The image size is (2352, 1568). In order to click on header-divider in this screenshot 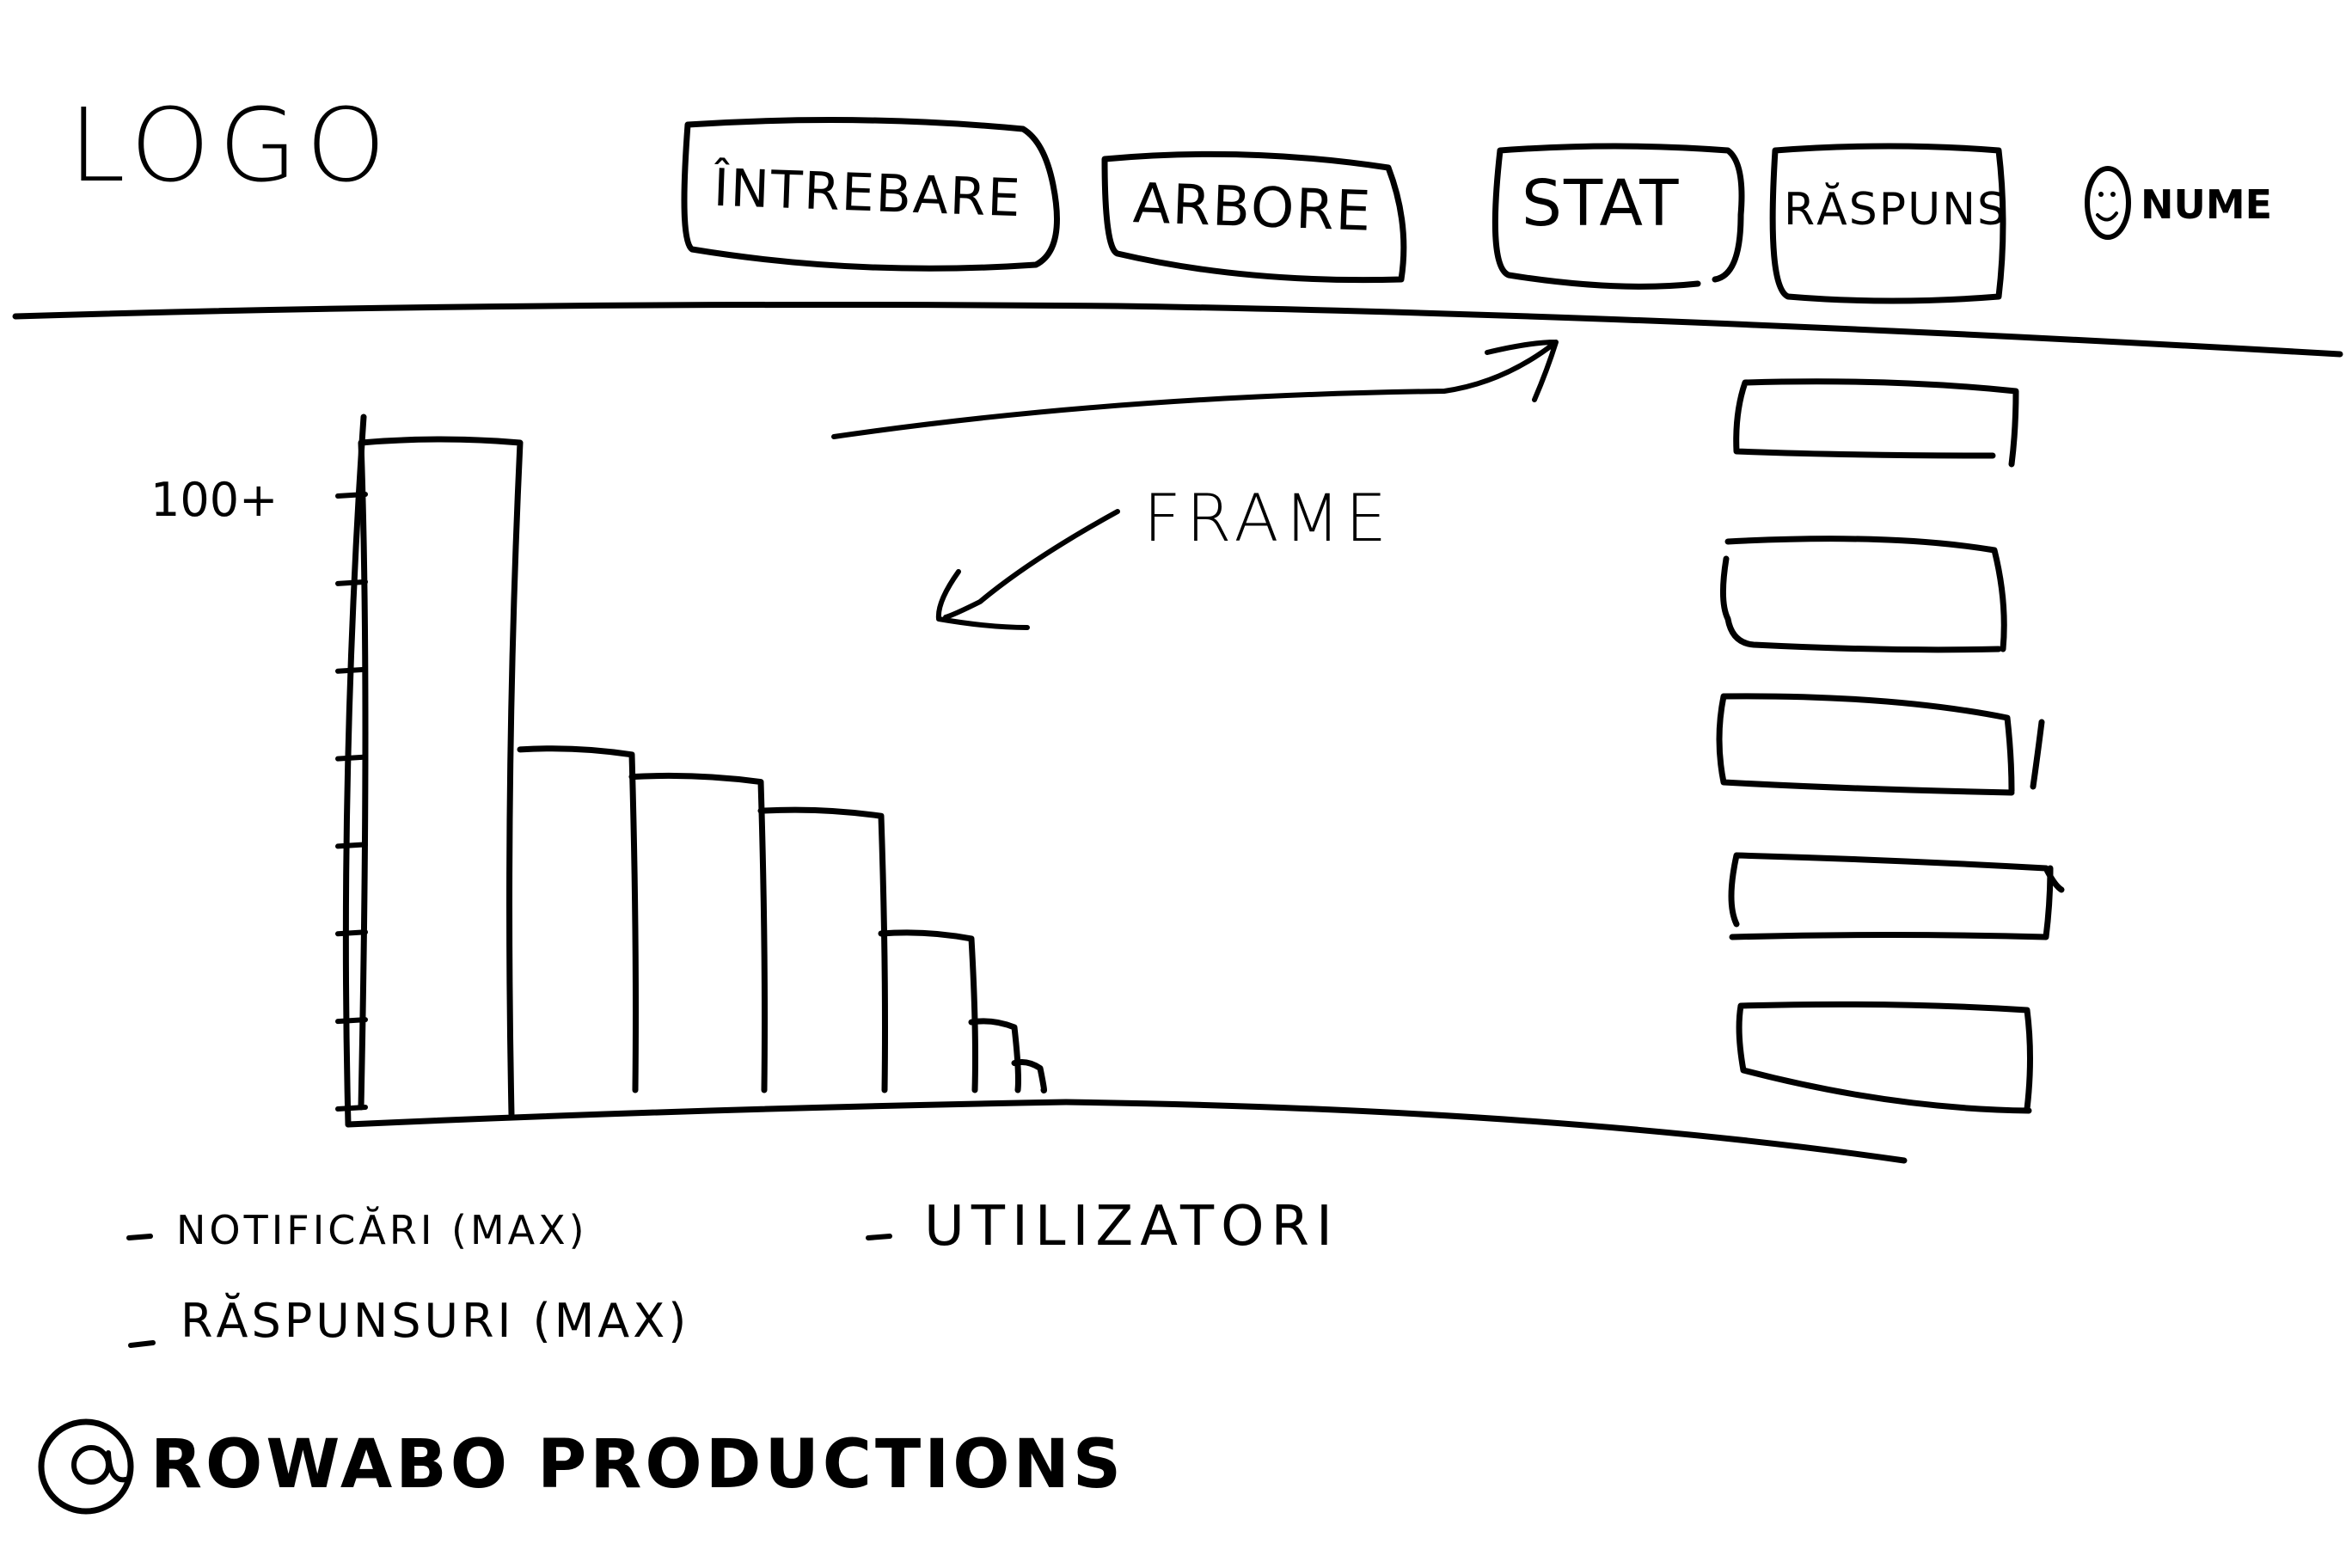, I will do `click(1177, 330)`.